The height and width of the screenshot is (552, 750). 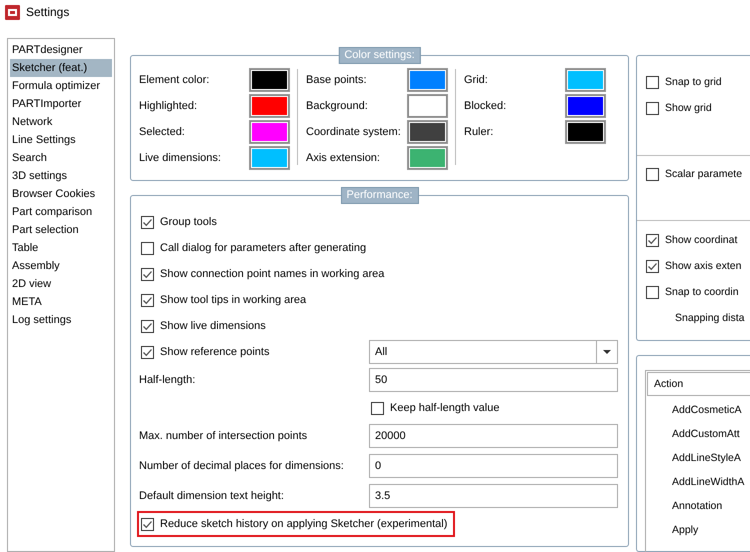 What do you see at coordinates (61, 302) in the screenshot?
I see `sidebar-item: META` at bounding box center [61, 302].